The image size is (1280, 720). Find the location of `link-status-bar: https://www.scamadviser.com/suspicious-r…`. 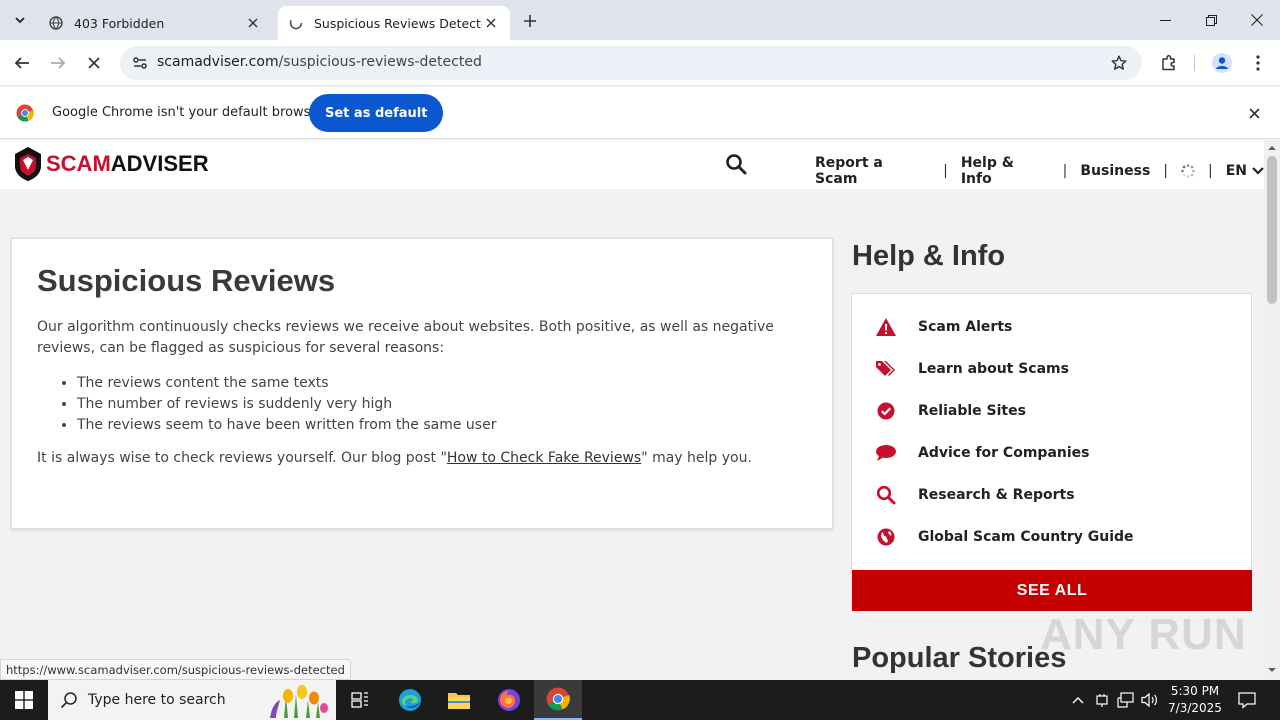

link-status-bar: https://www.scamadviser.com/suspicious-r… is located at coordinates (175, 669).